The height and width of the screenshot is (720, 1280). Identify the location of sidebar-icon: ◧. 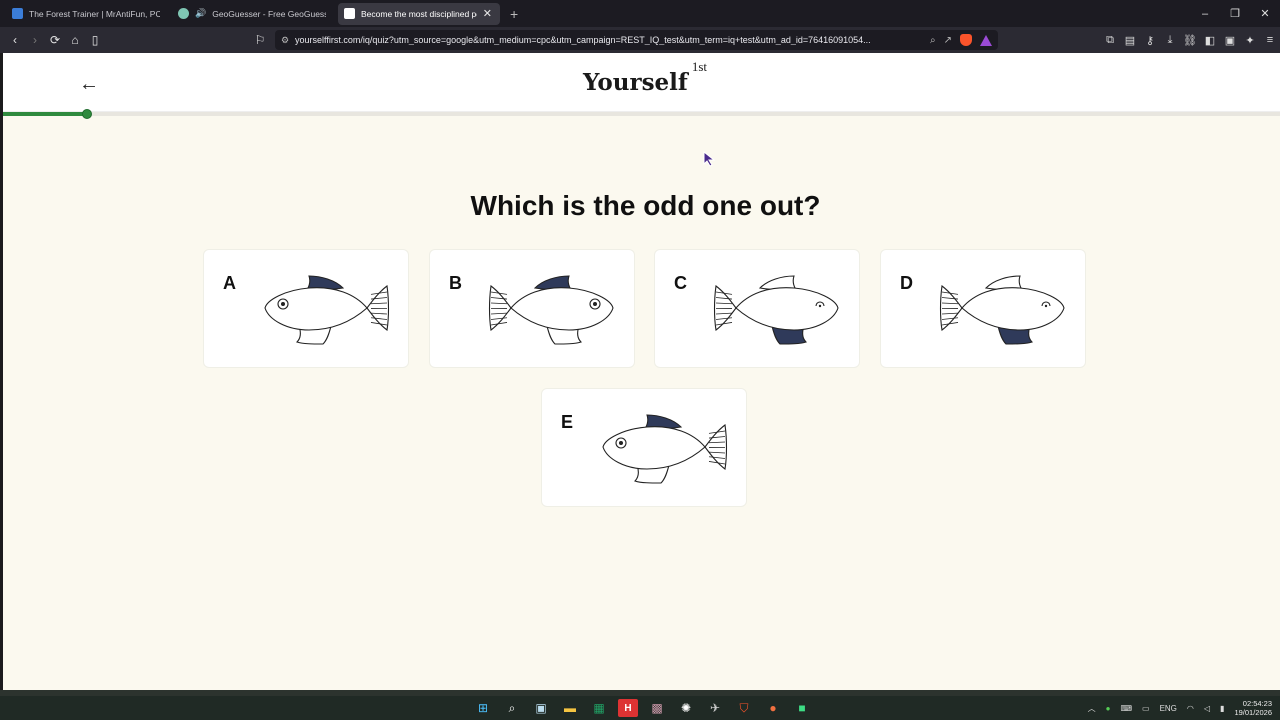
(1210, 40).